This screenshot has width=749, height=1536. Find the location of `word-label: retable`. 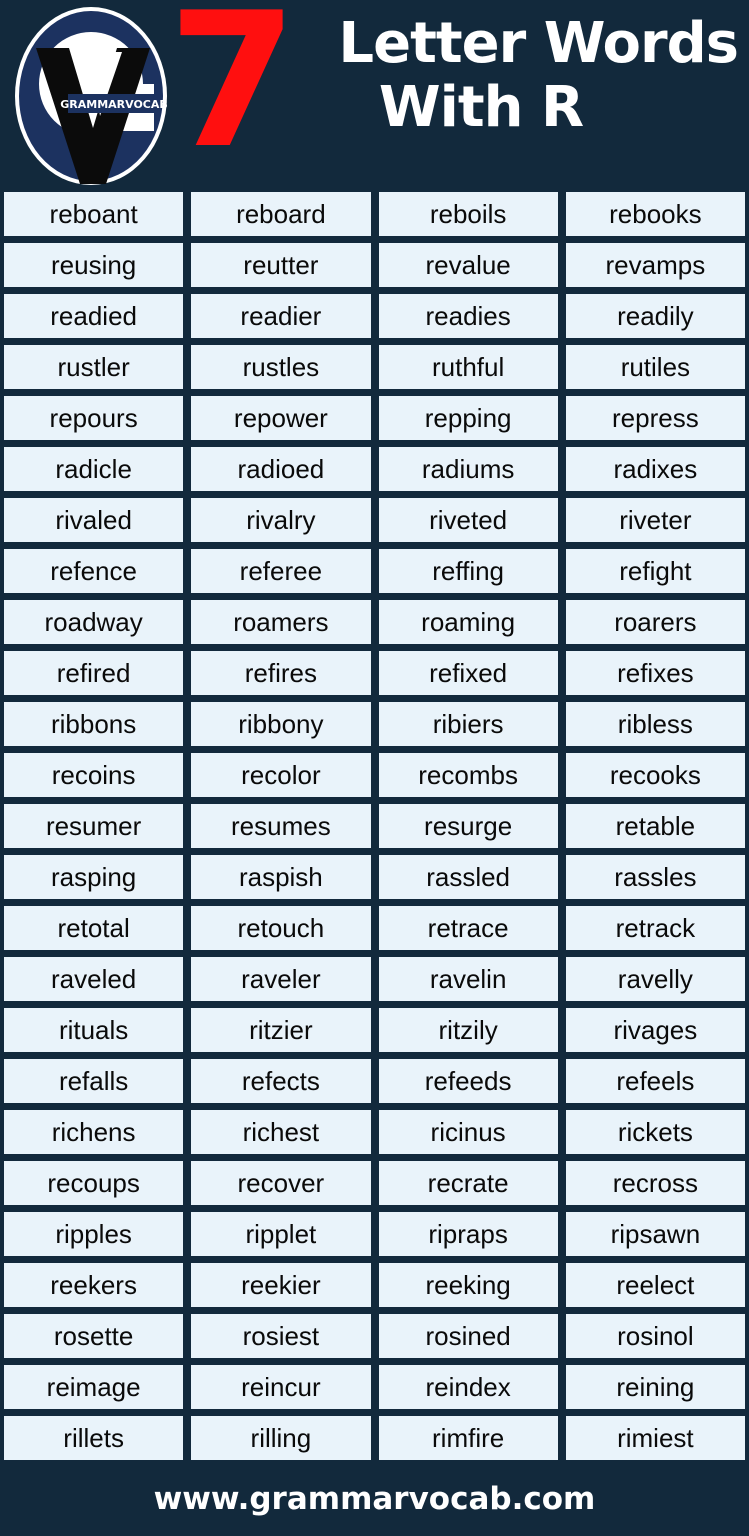

word-label: retable is located at coordinates (655, 826).